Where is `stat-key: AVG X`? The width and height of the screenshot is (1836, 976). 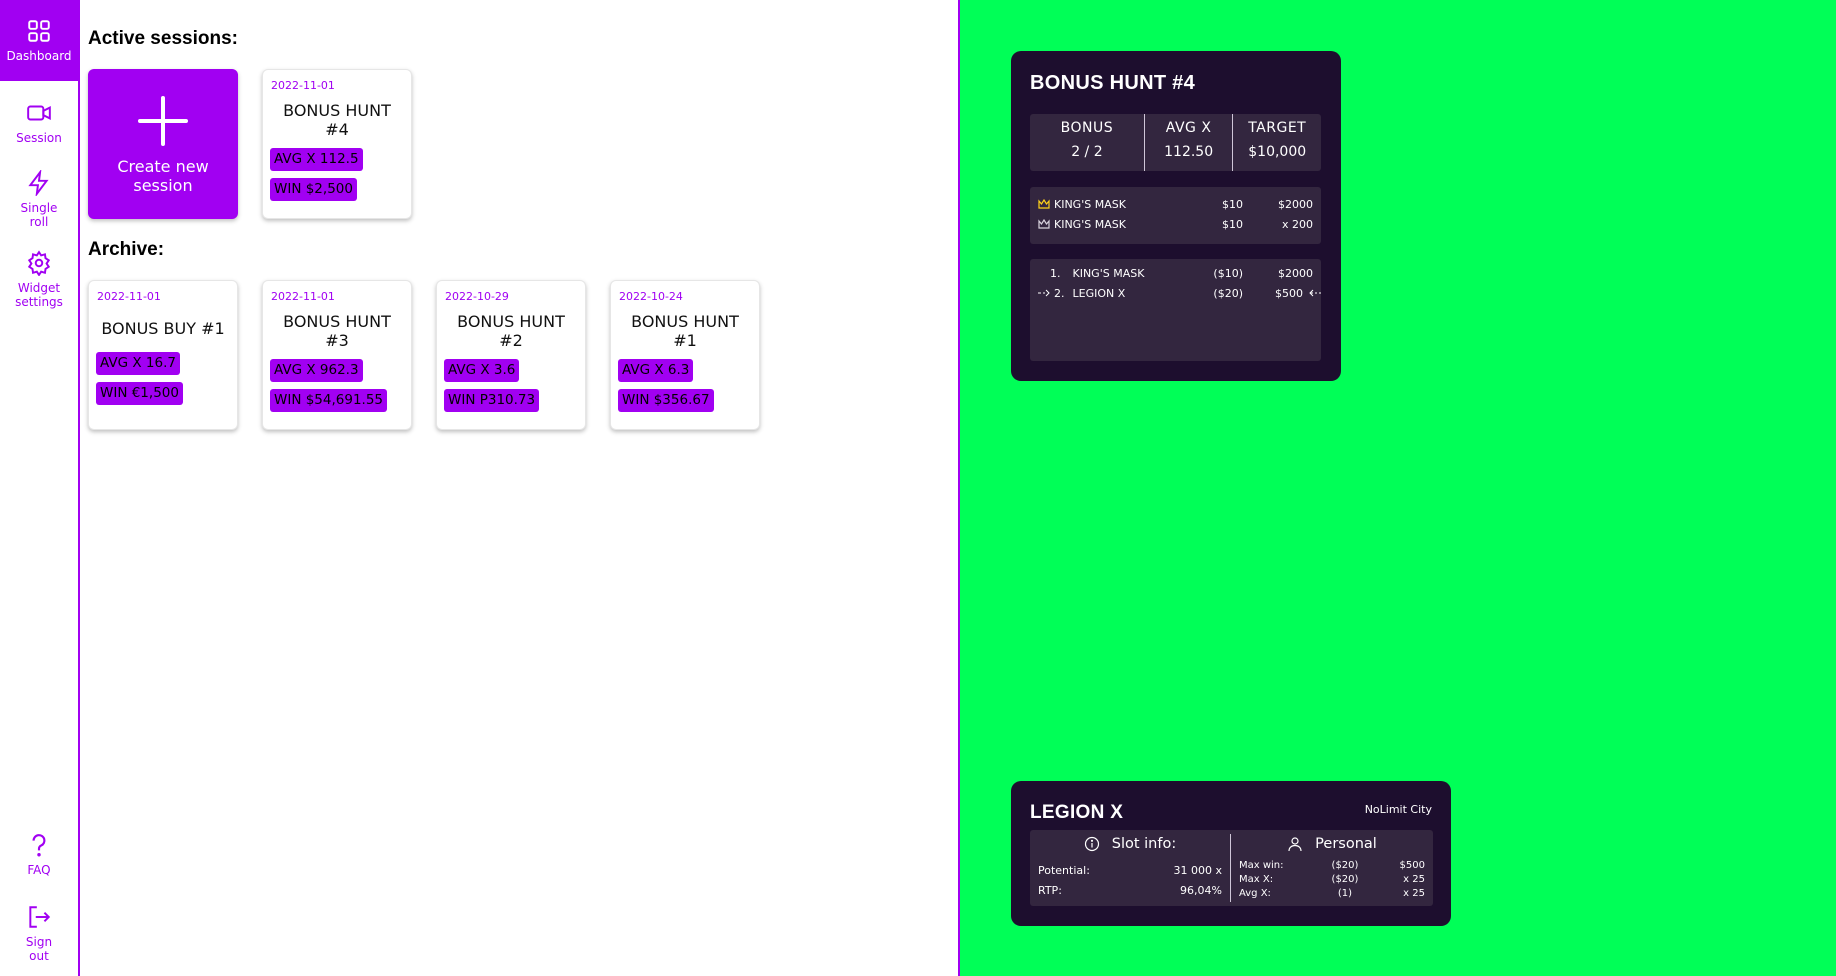
stat-key: AVG X is located at coordinates (1188, 128).